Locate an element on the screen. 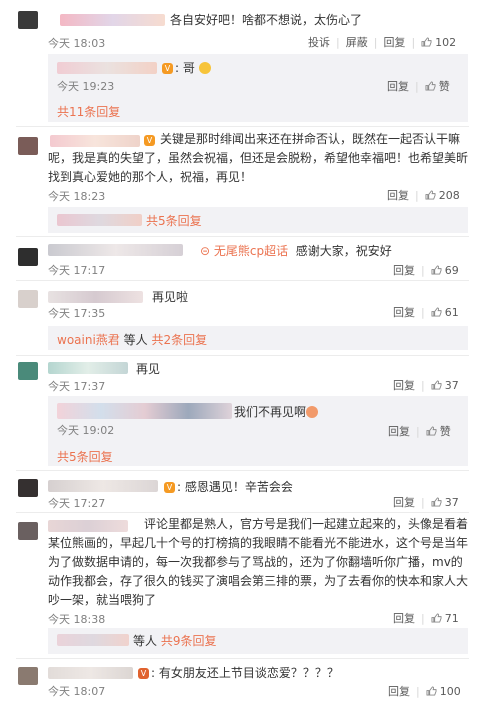 This screenshot has height=702, width=481. comment-actions: 回复 | 37 is located at coordinates (426, 502).